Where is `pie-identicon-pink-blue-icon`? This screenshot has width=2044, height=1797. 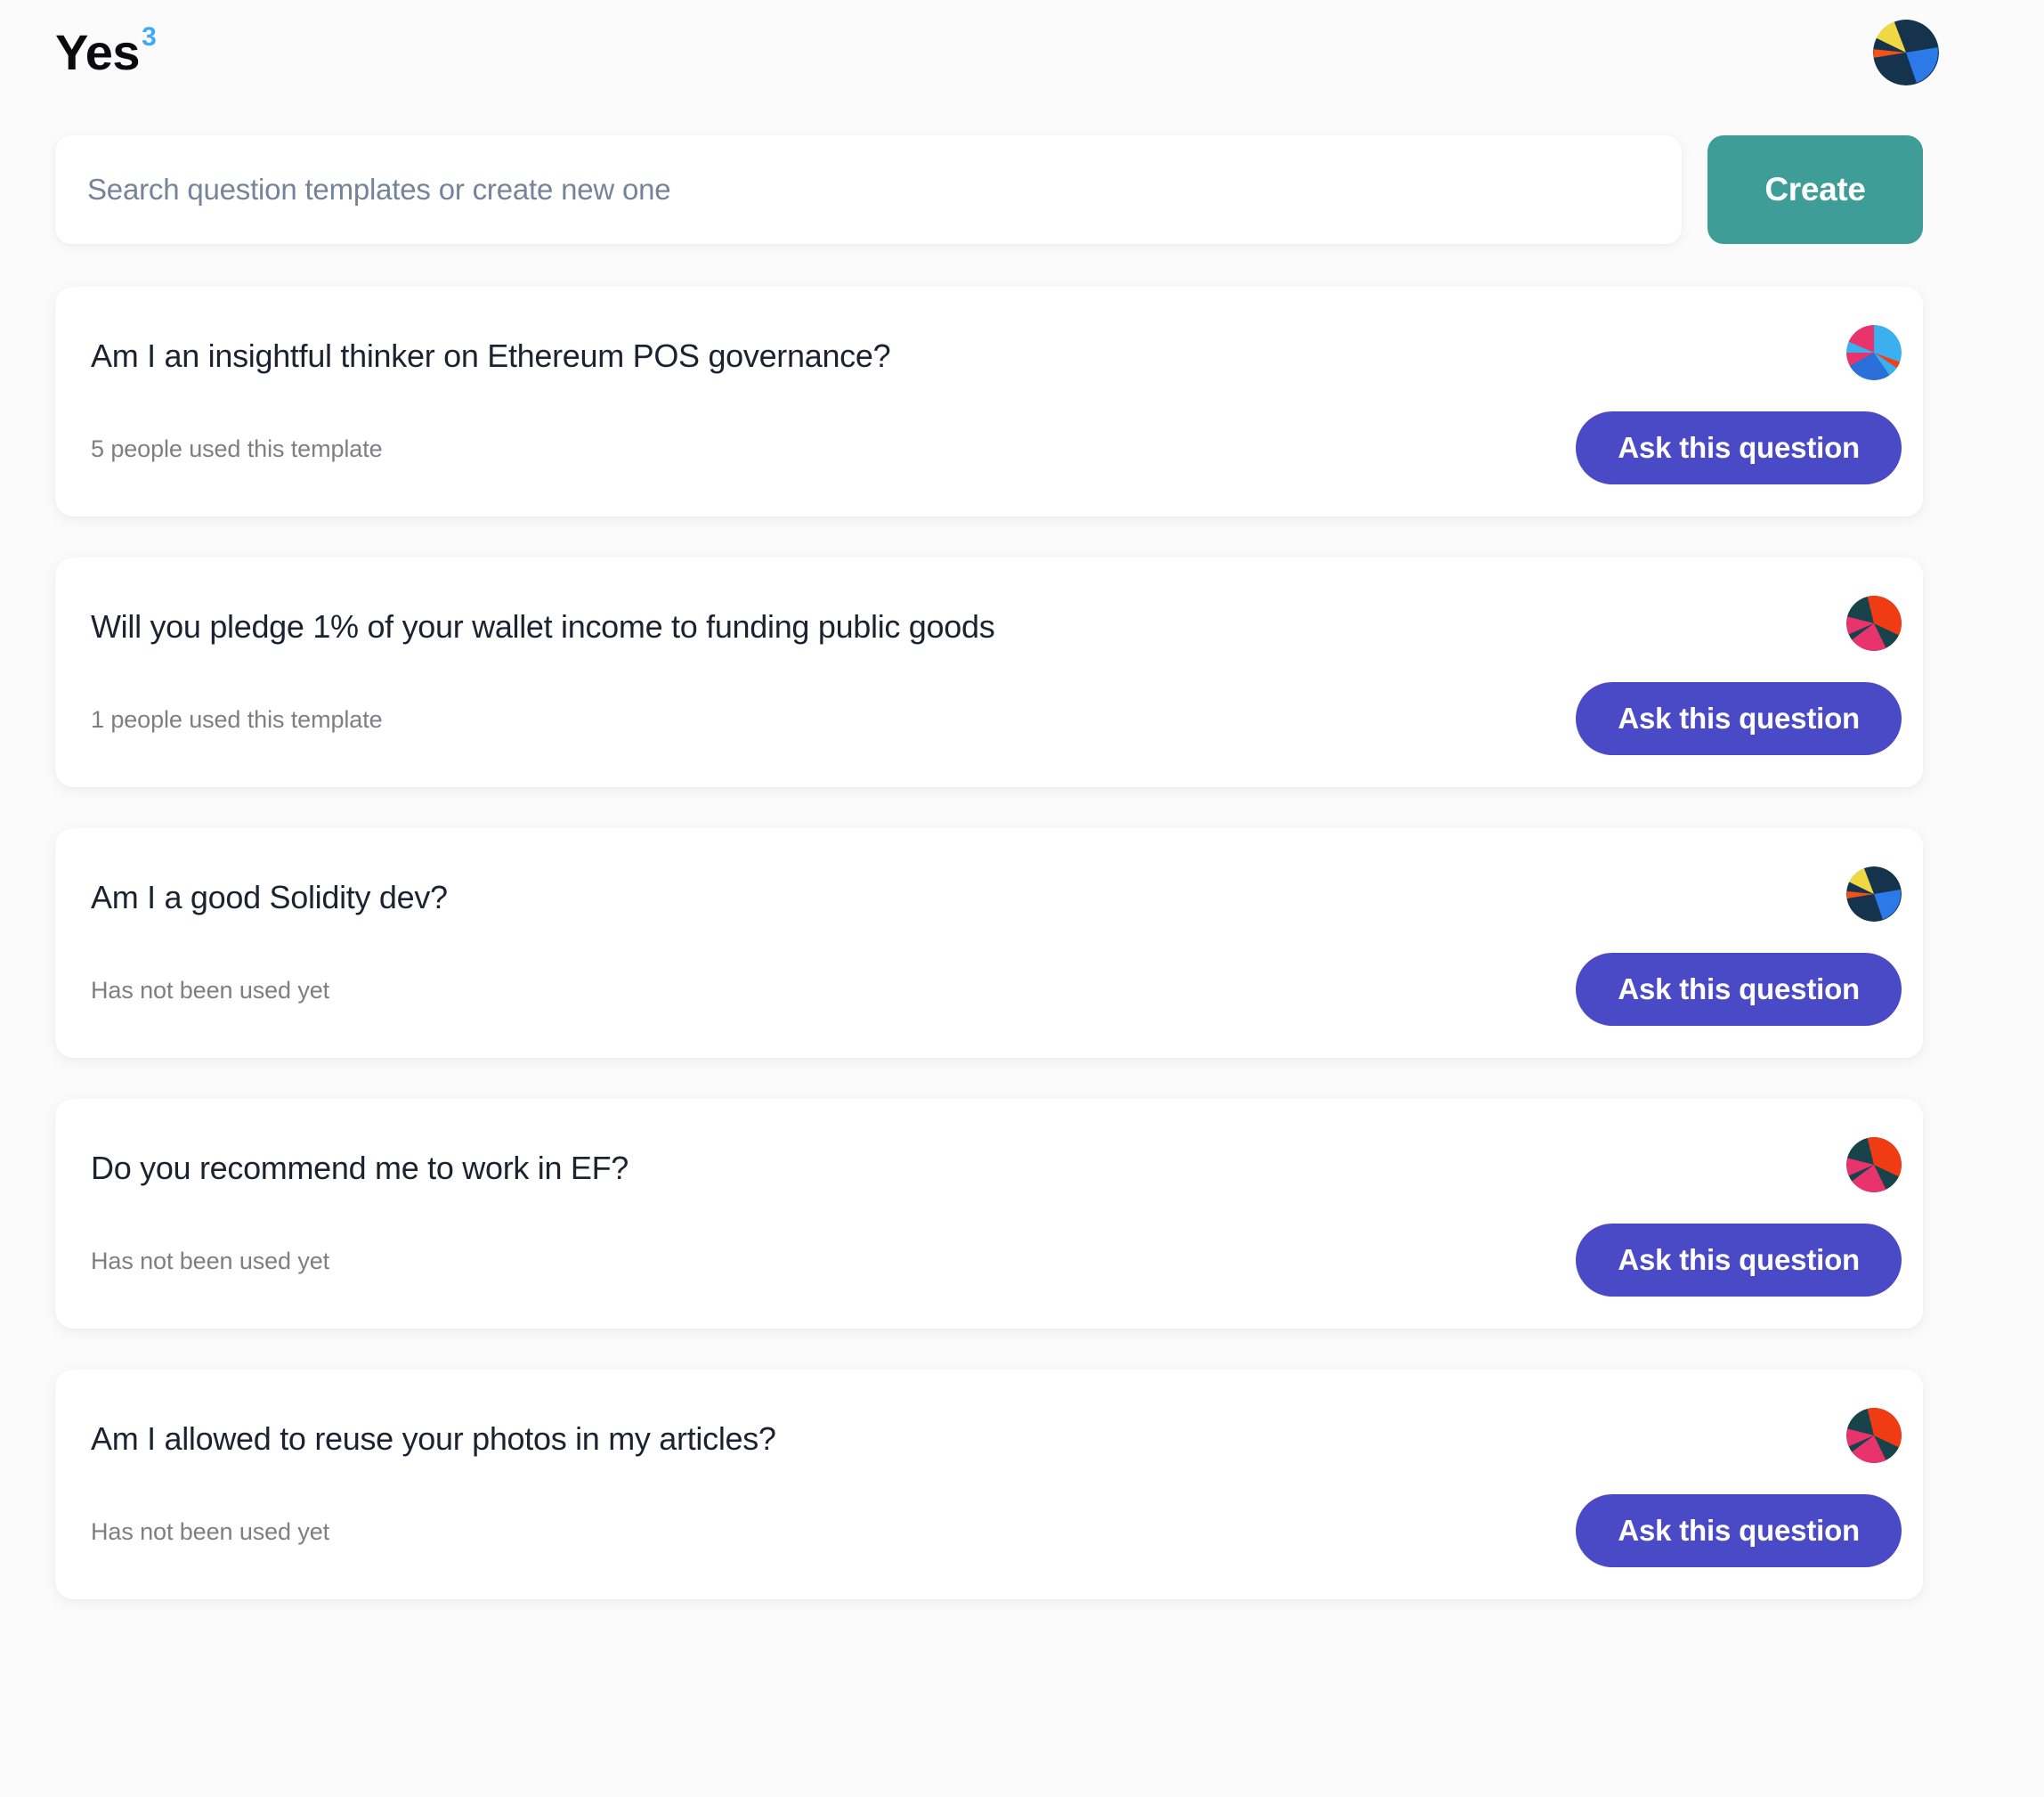 pie-identicon-pink-blue-icon is located at coordinates (1874, 352).